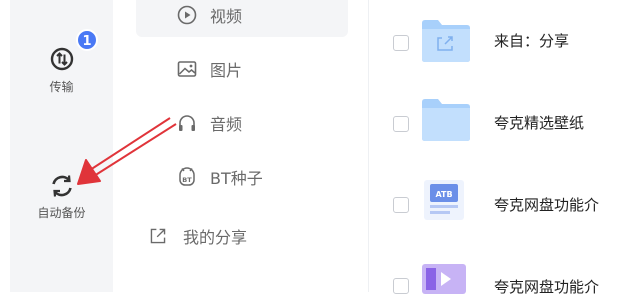 This screenshot has width=627, height=306. Describe the element at coordinates (539, 123) in the screenshot. I see `file-name: 夸克精选壁纸` at that location.